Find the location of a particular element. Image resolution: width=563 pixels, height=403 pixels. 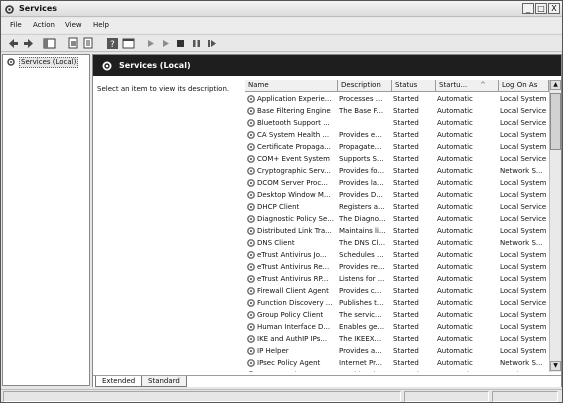

tab-extended: Extended is located at coordinates (119, 381).